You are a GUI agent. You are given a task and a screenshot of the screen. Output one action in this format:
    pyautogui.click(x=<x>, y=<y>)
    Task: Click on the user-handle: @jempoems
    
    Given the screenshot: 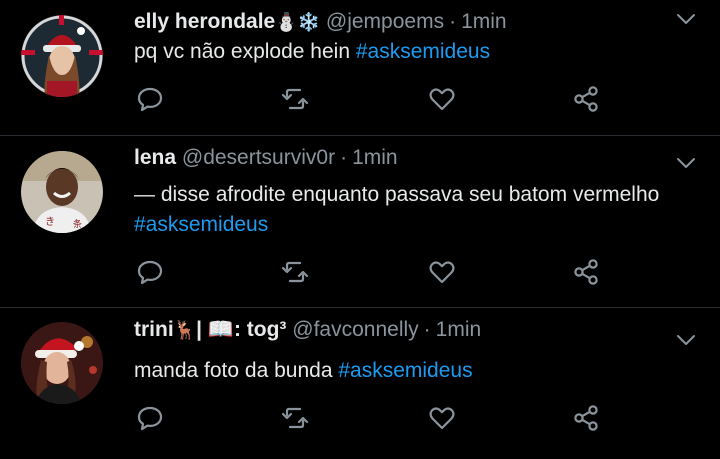 What is the action you would take?
    pyautogui.click(x=385, y=21)
    